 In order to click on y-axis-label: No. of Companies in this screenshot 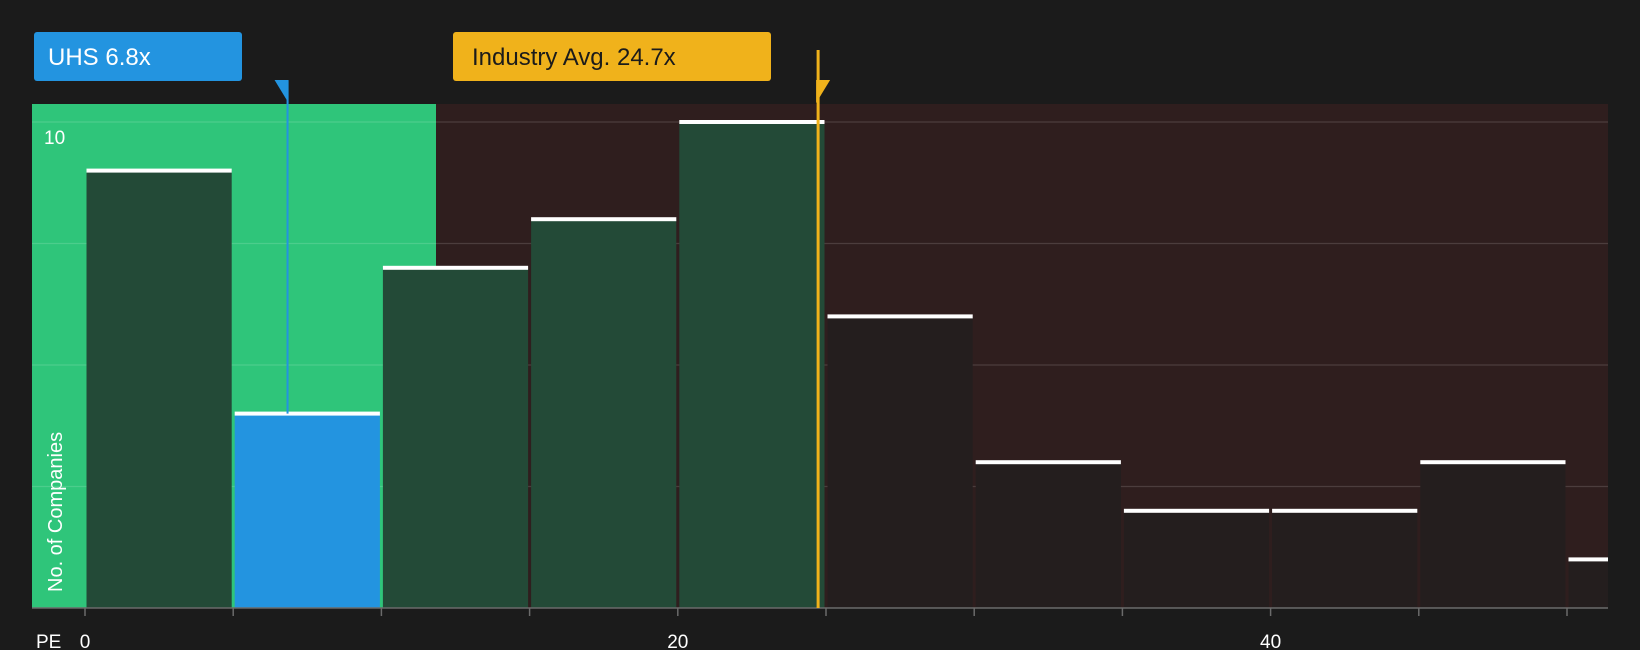, I will do `click(56, 512)`.